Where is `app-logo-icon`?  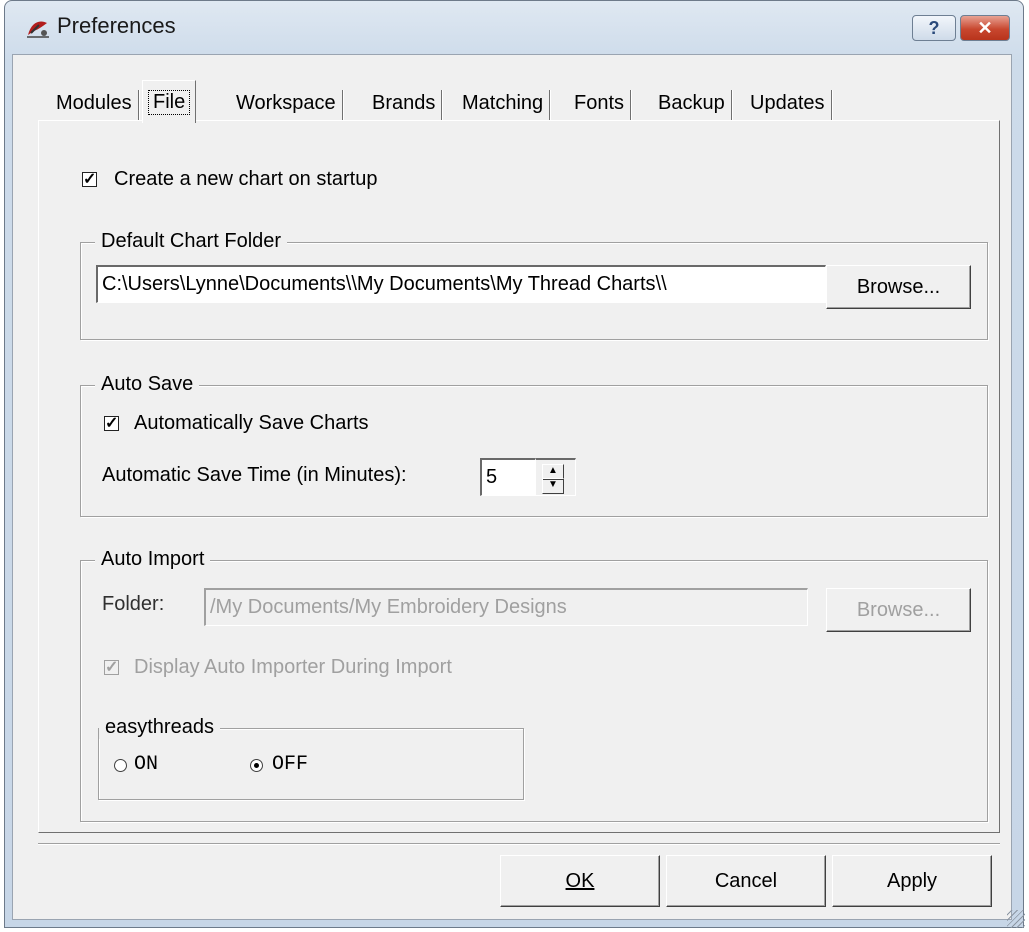
app-logo-icon is located at coordinates (38, 29).